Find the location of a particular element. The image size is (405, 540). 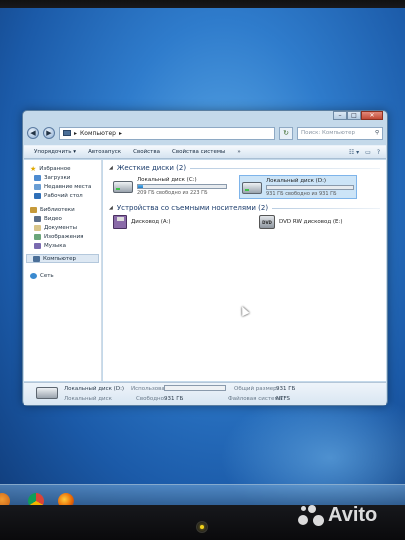

nav-documents: Документы is located at coordinates (62, 227).